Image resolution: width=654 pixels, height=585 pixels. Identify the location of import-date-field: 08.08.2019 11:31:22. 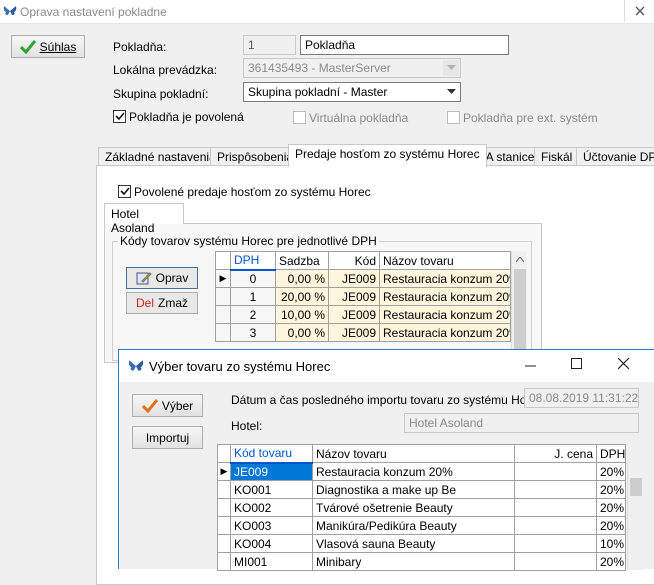
(581, 398).